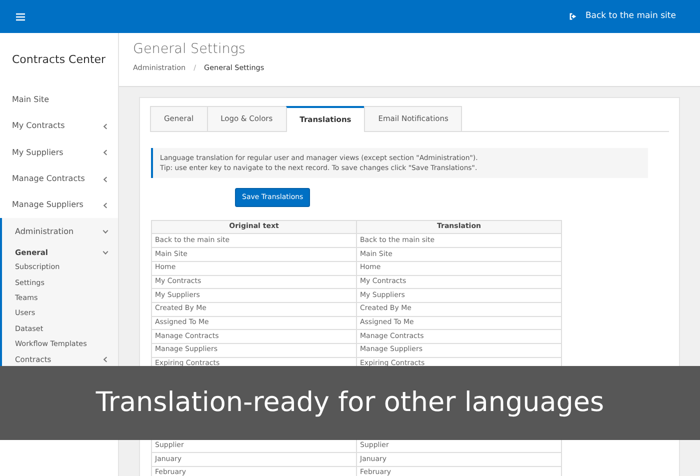 This screenshot has height=476, width=700. I want to click on menu-icon, so click(20, 16).